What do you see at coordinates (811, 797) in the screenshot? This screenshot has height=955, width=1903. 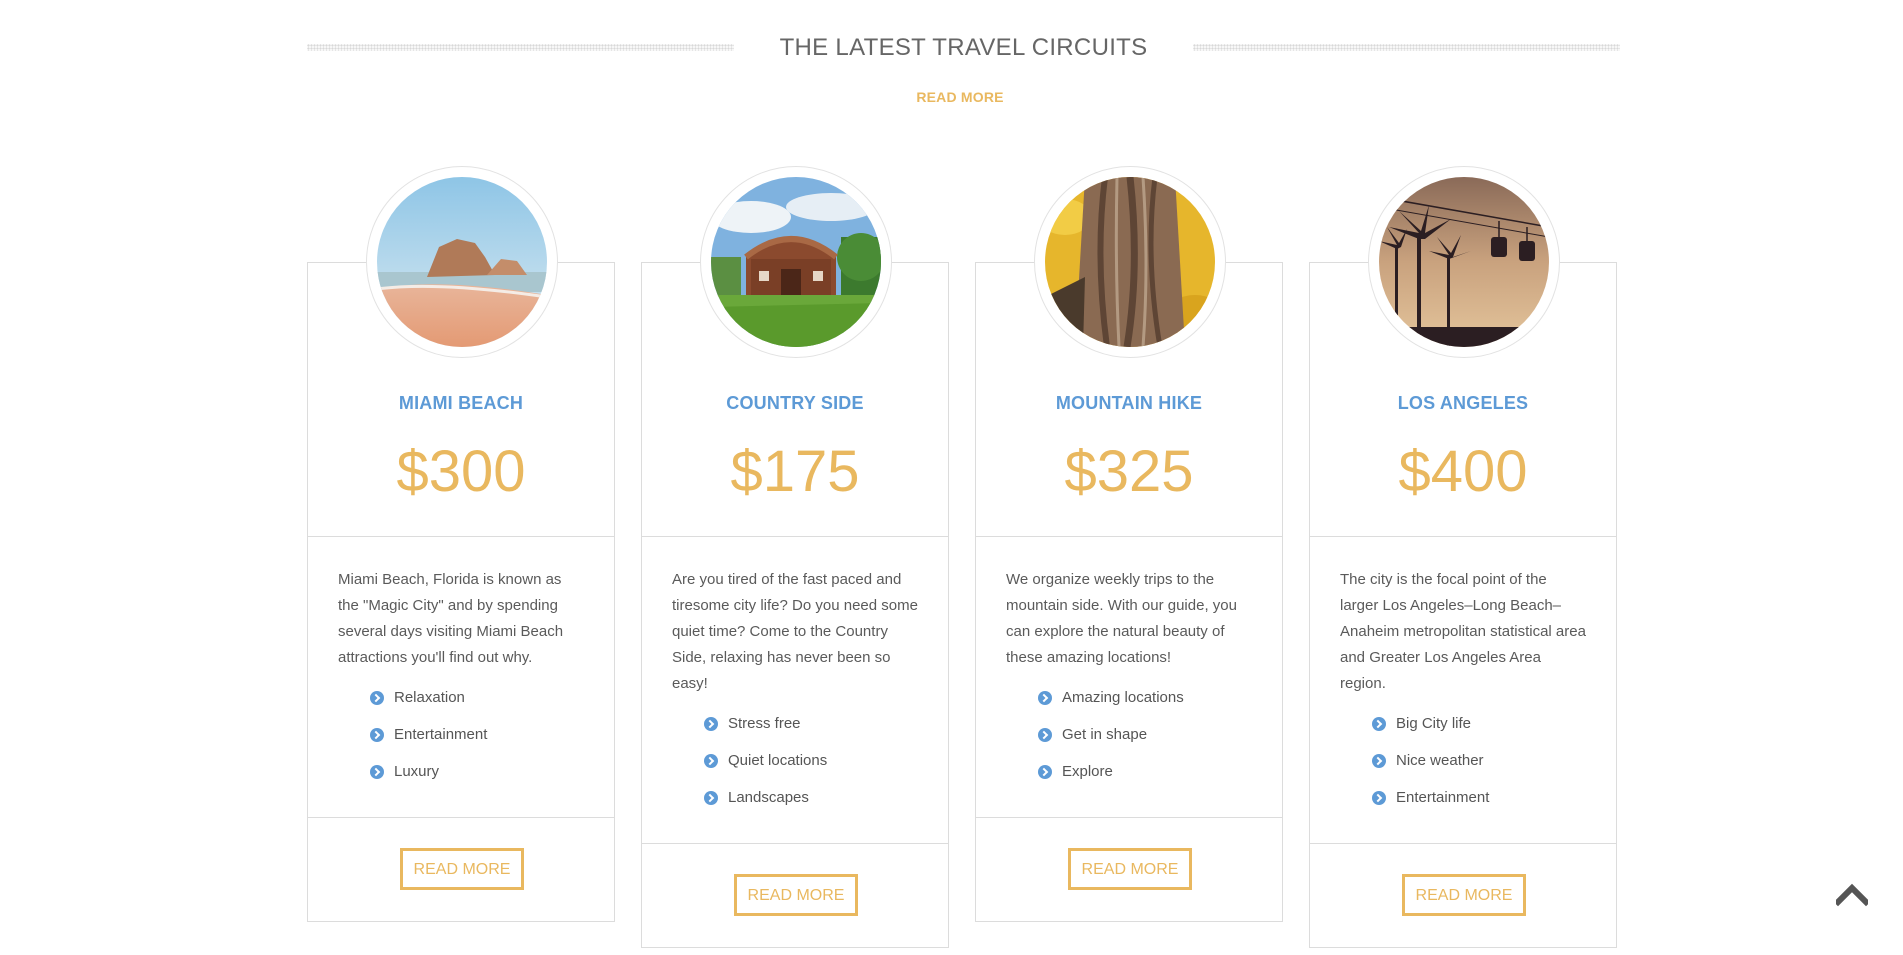 I see `feature-item: Landscapes` at bounding box center [811, 797].